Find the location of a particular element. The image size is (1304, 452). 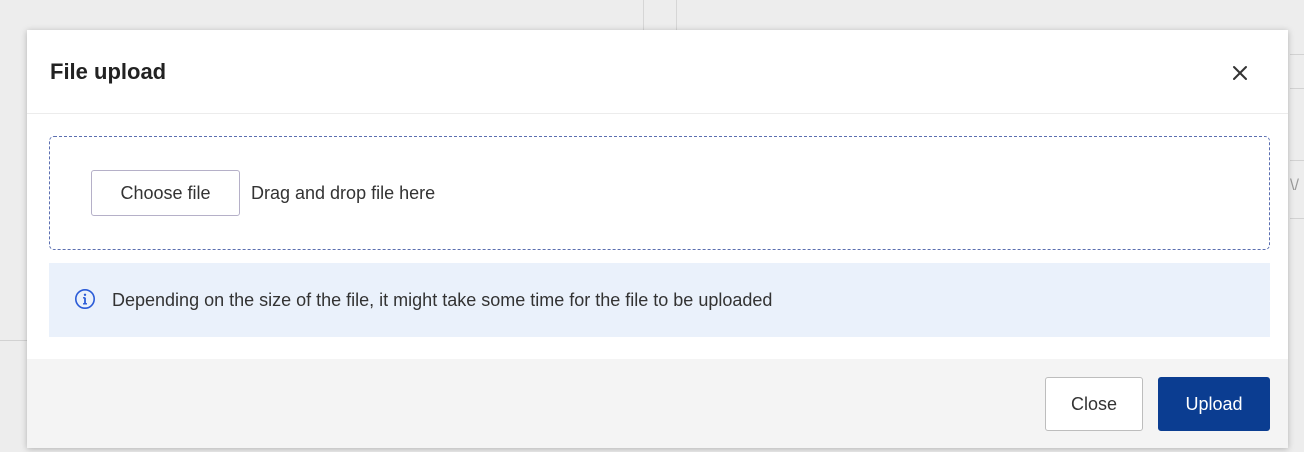

close-icon is located at coordinates (1240, 78).